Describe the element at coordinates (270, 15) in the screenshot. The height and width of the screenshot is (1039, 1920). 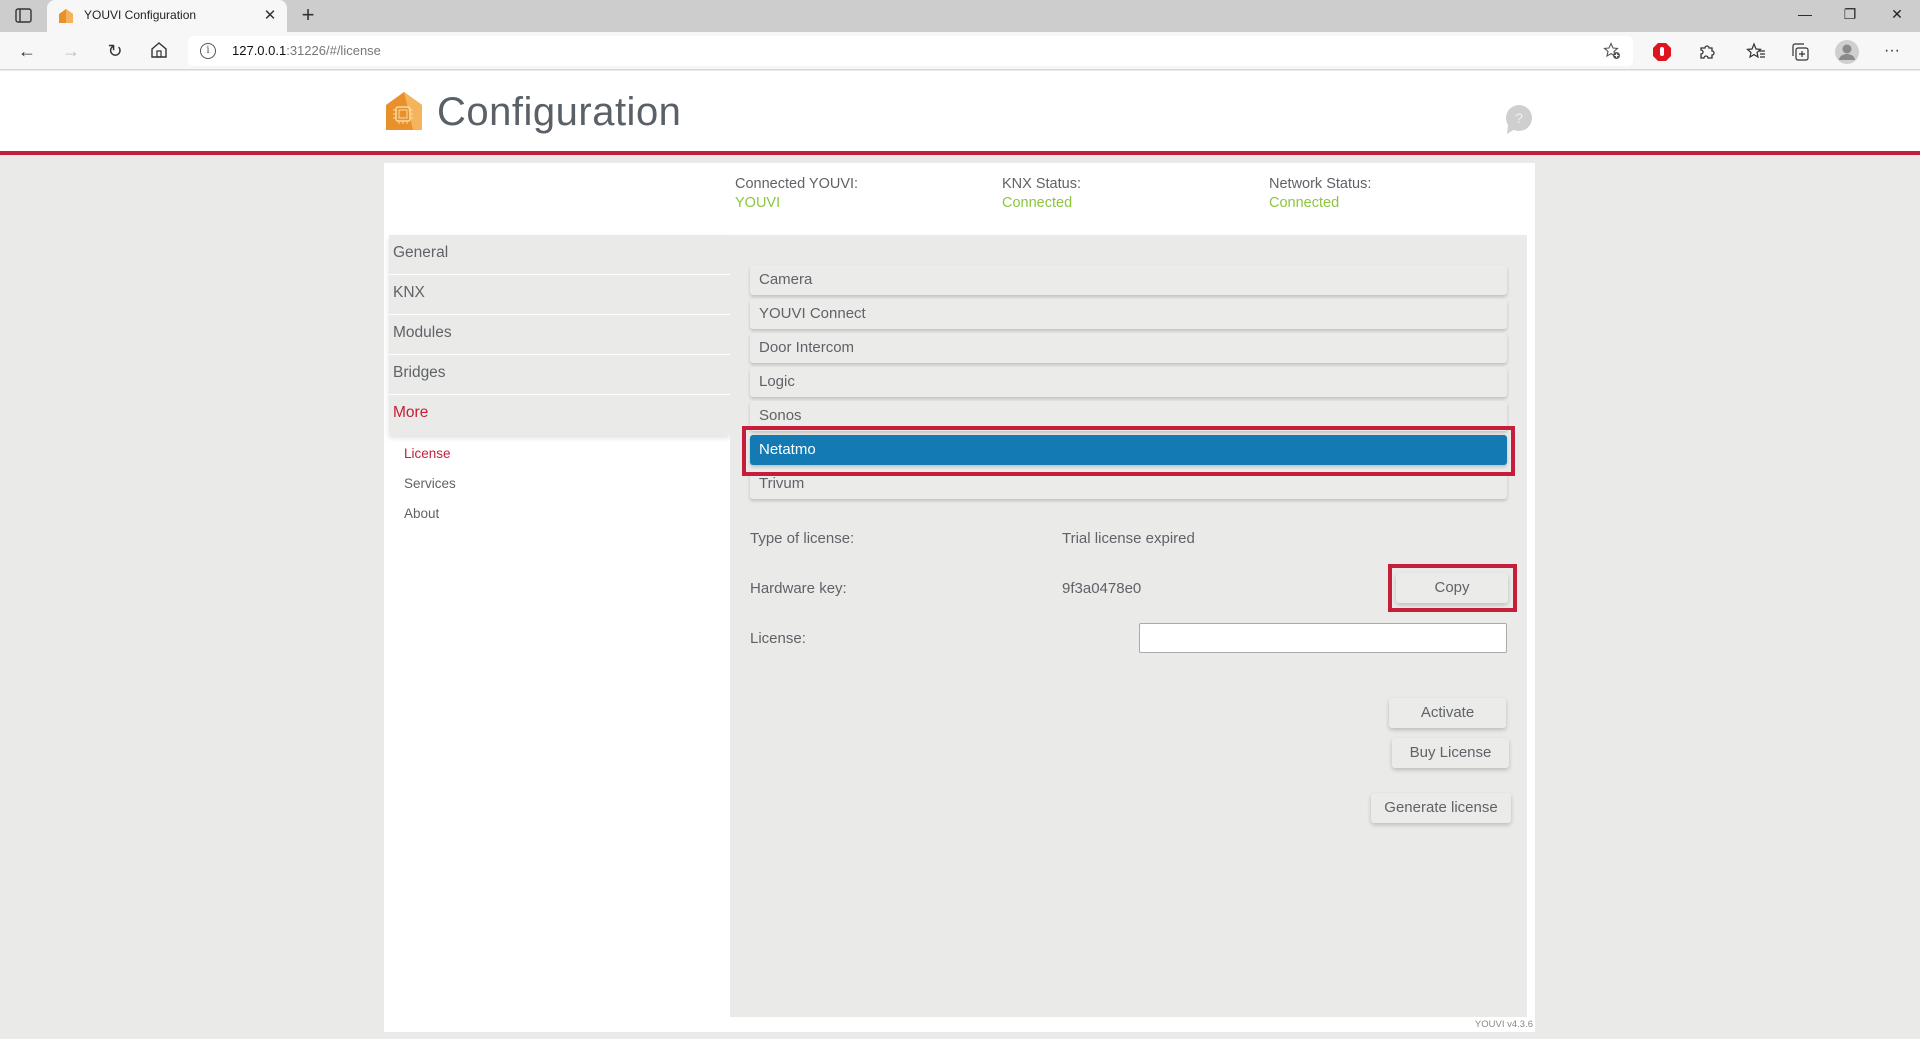
I see `close-tab-icon: ✕` at that location.